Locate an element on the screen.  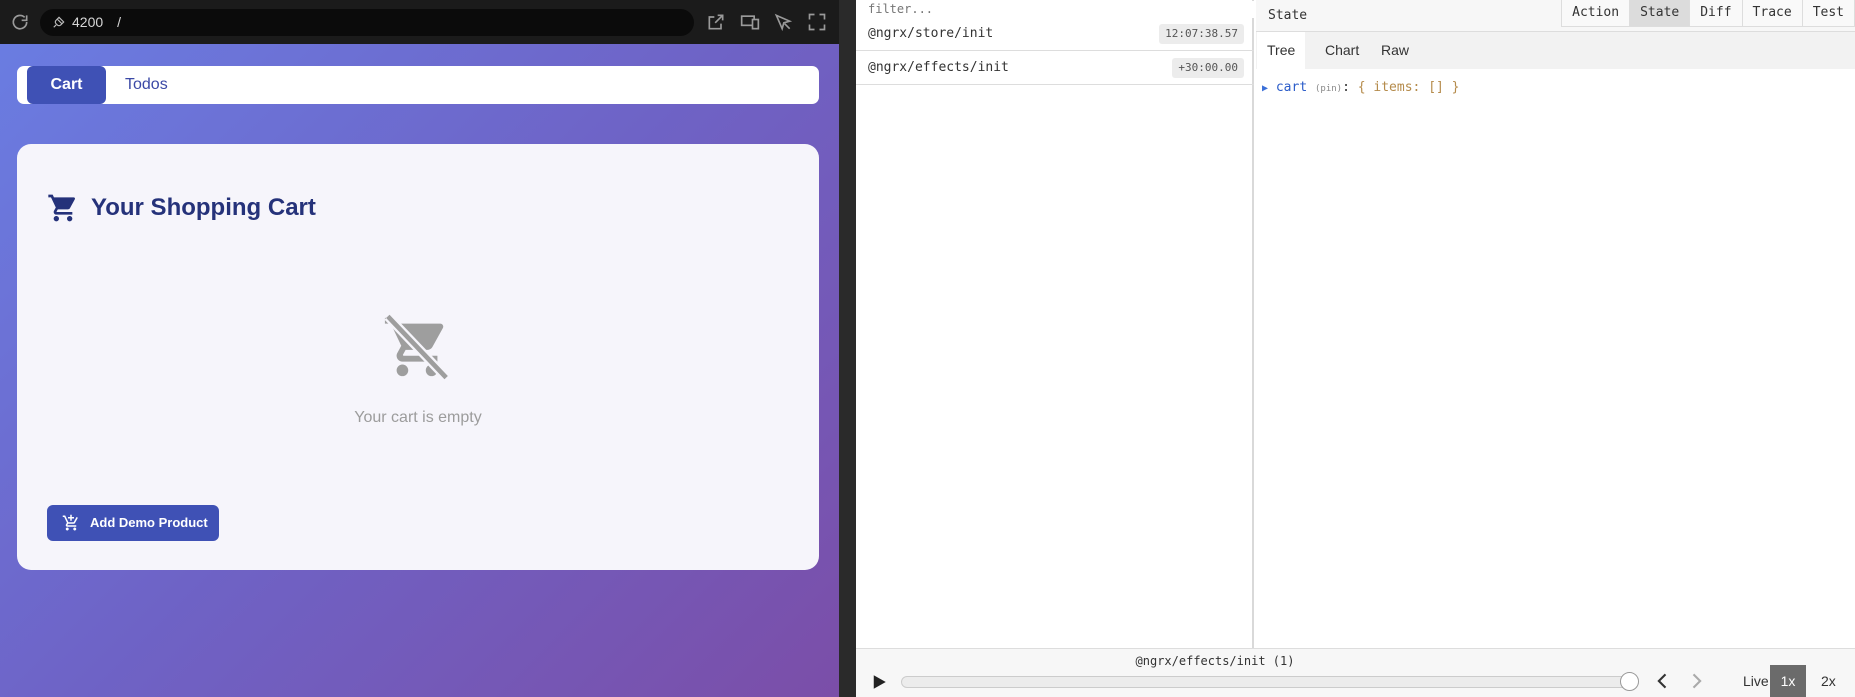
pin-link: (pin) is located at coordinates (1328, 89).